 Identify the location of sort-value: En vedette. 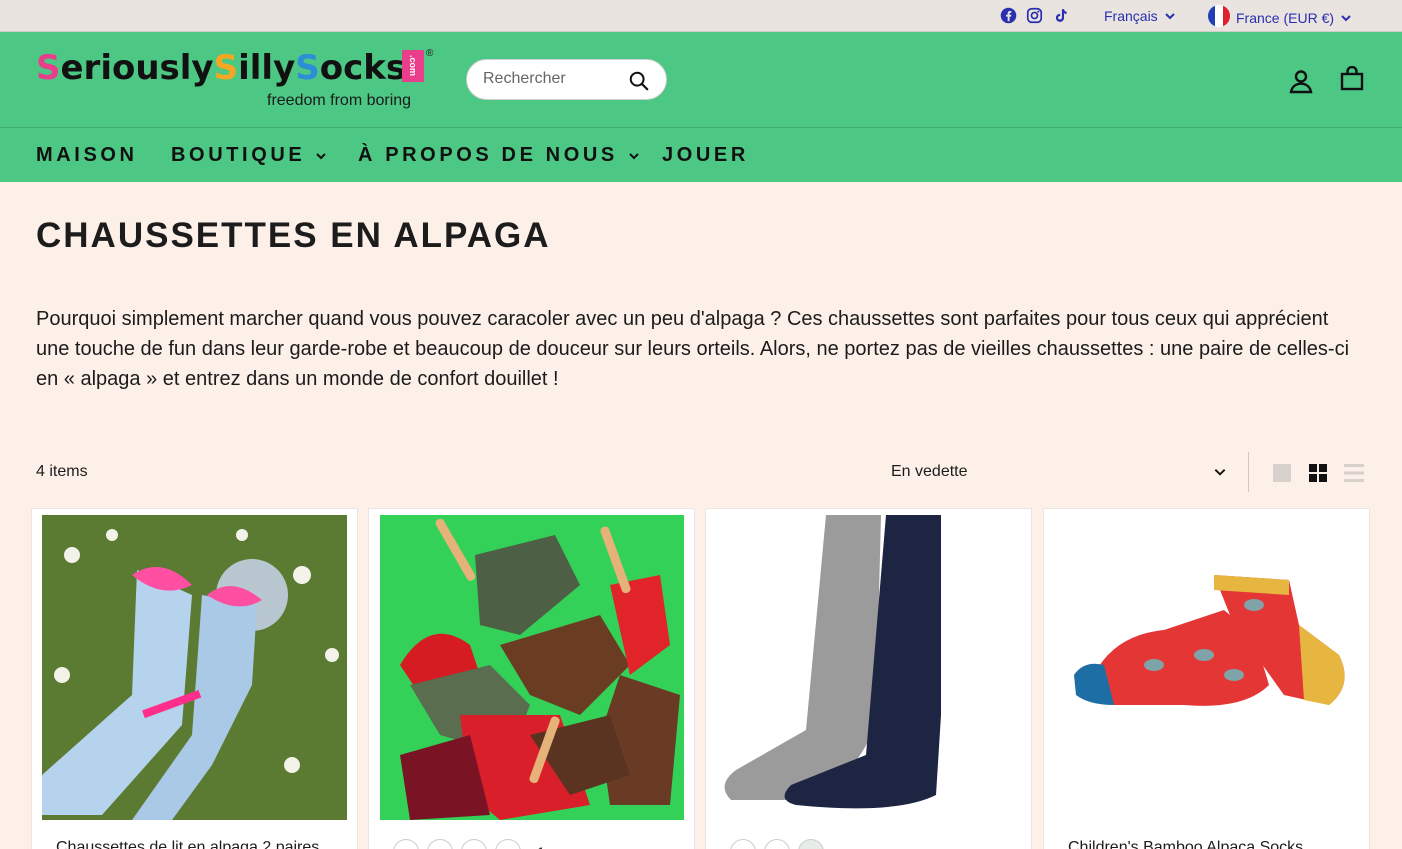
(929, 471).